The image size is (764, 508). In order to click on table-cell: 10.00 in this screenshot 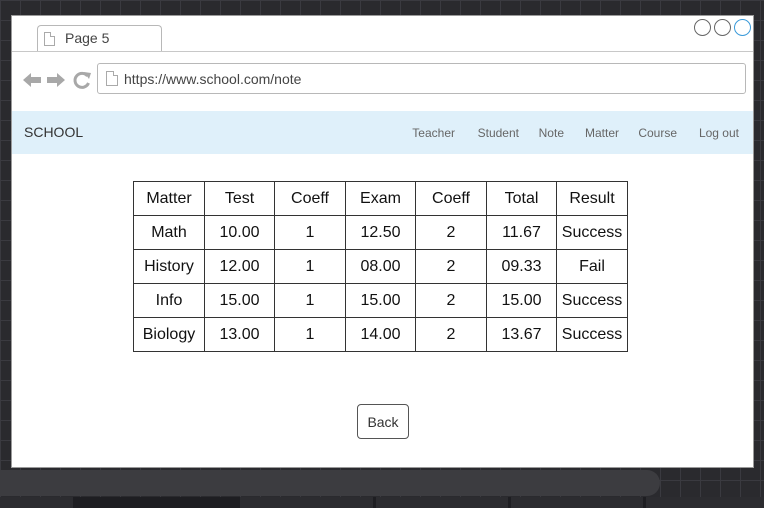, I will do `click(239, 232)`.